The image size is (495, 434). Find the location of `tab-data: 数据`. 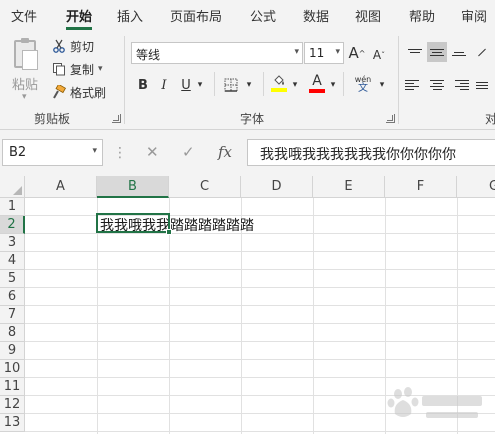

tab-data: 数据 is located at coordinates (316, 15).